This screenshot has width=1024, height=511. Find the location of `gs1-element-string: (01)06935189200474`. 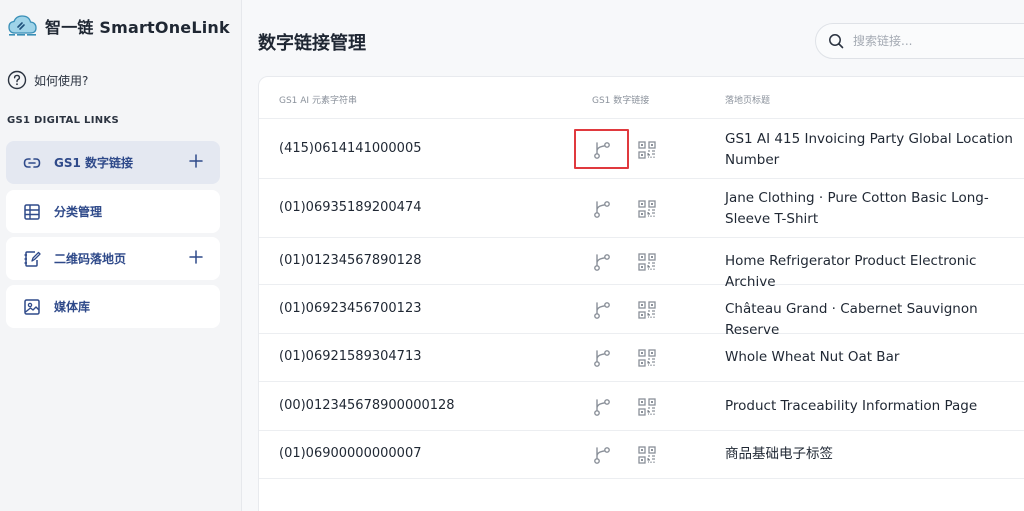

gs1-element-string: (01)06935189200474 is located at coordinates (350, 207).